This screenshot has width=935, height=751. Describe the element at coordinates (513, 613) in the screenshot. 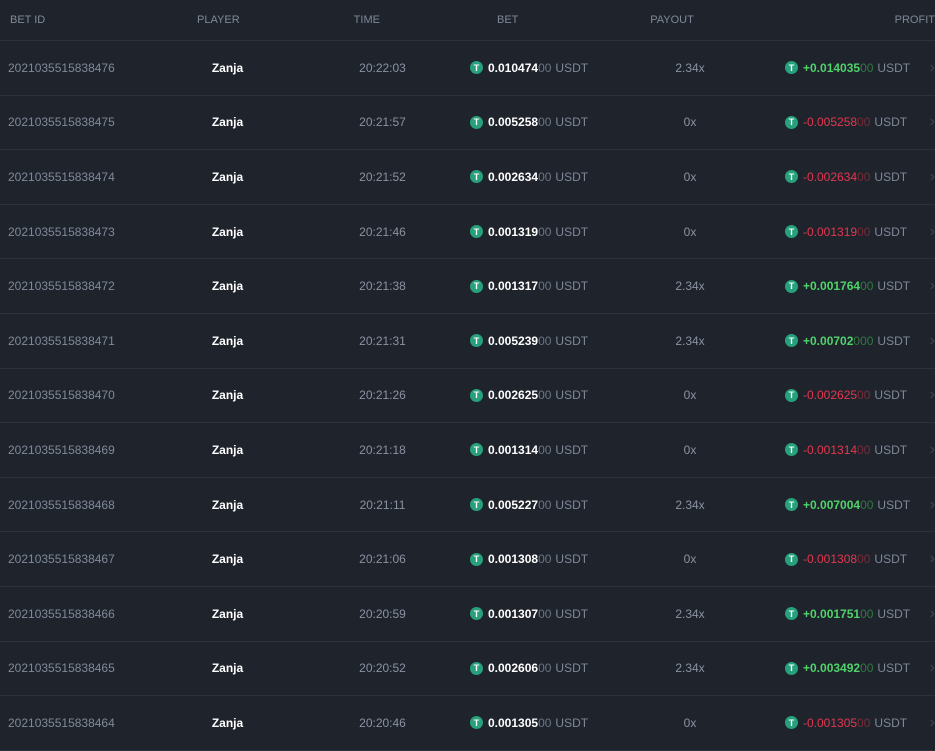

I see `bet-value: 0.001307` at that location.